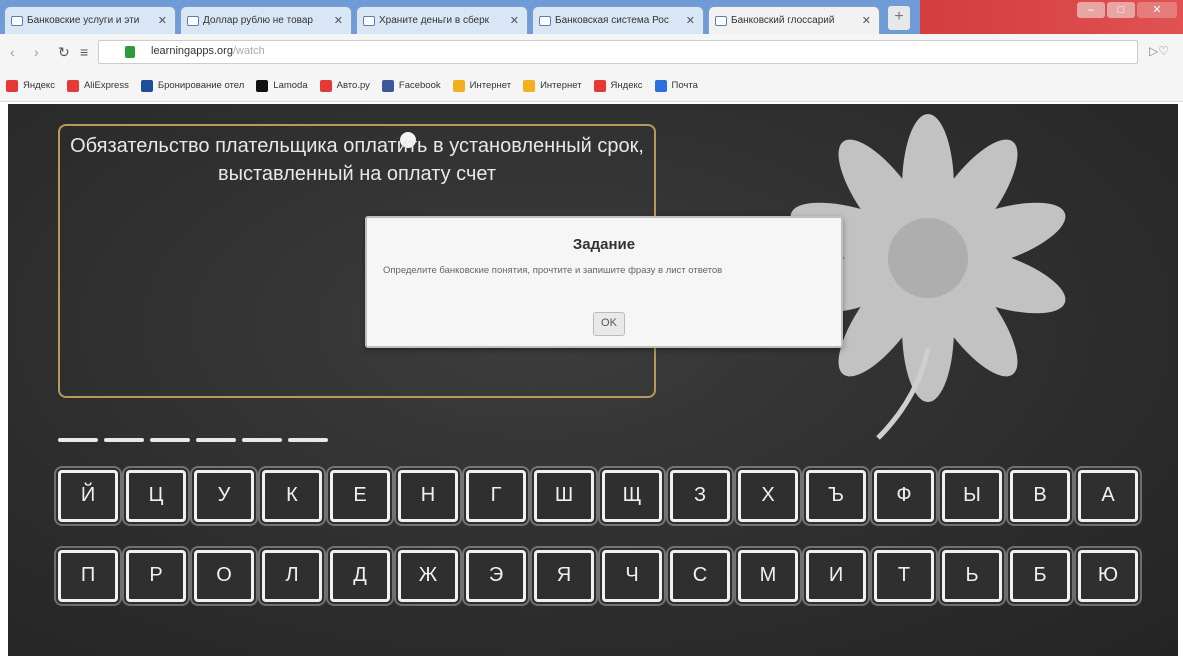 Image resolution: width=1183 pixels, height=658 pixels. What do you see at coordinates (192, 51) in the screenshot?
I see `url-host: learningapps.org` at bounding box center [192, 51].